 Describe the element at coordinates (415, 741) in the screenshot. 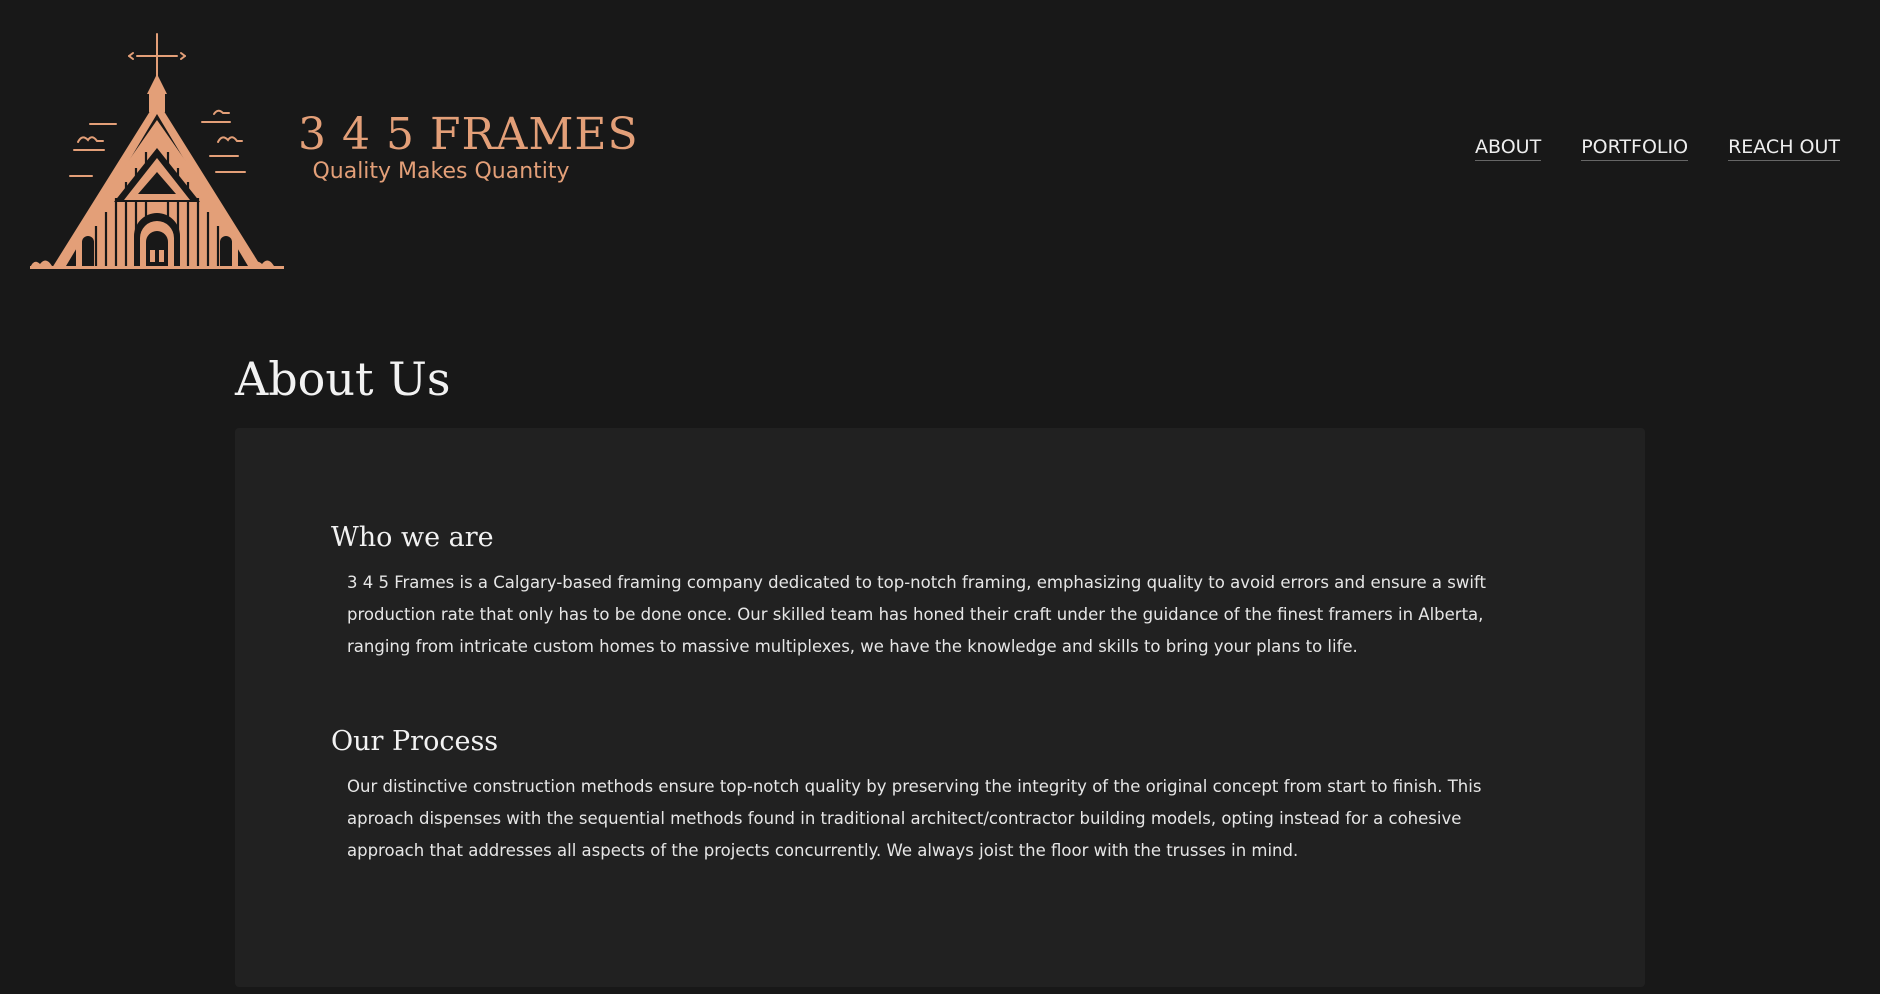

I see `section-heading: Our Process` at that location.